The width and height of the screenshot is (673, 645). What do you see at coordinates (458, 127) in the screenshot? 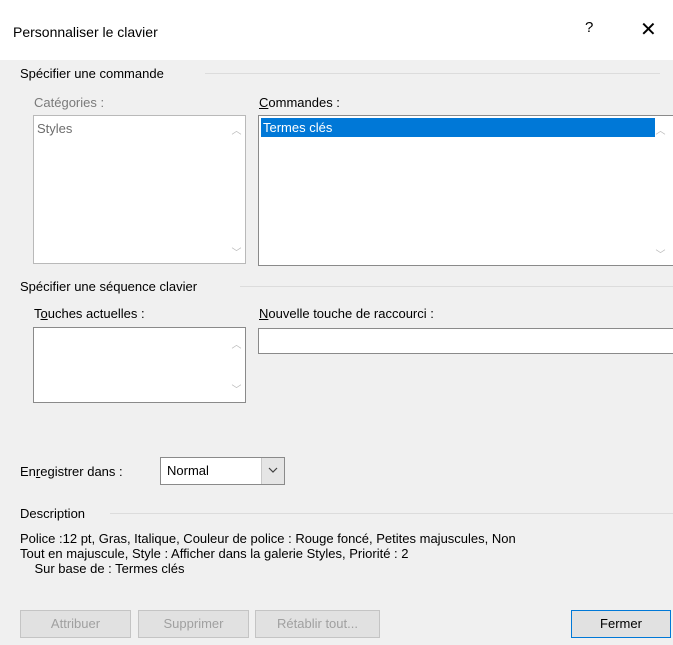
I see `list-item: Termes clés` at bounding box center [458, 127].